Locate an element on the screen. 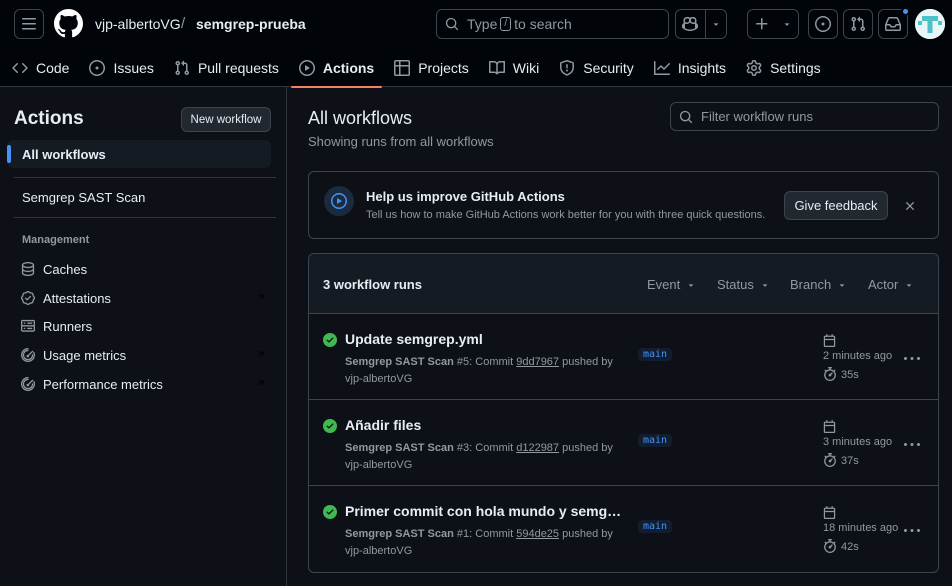 The height and width of the screenshot is (586, 952). github-logo-icon is located at coordinates (68, 23).